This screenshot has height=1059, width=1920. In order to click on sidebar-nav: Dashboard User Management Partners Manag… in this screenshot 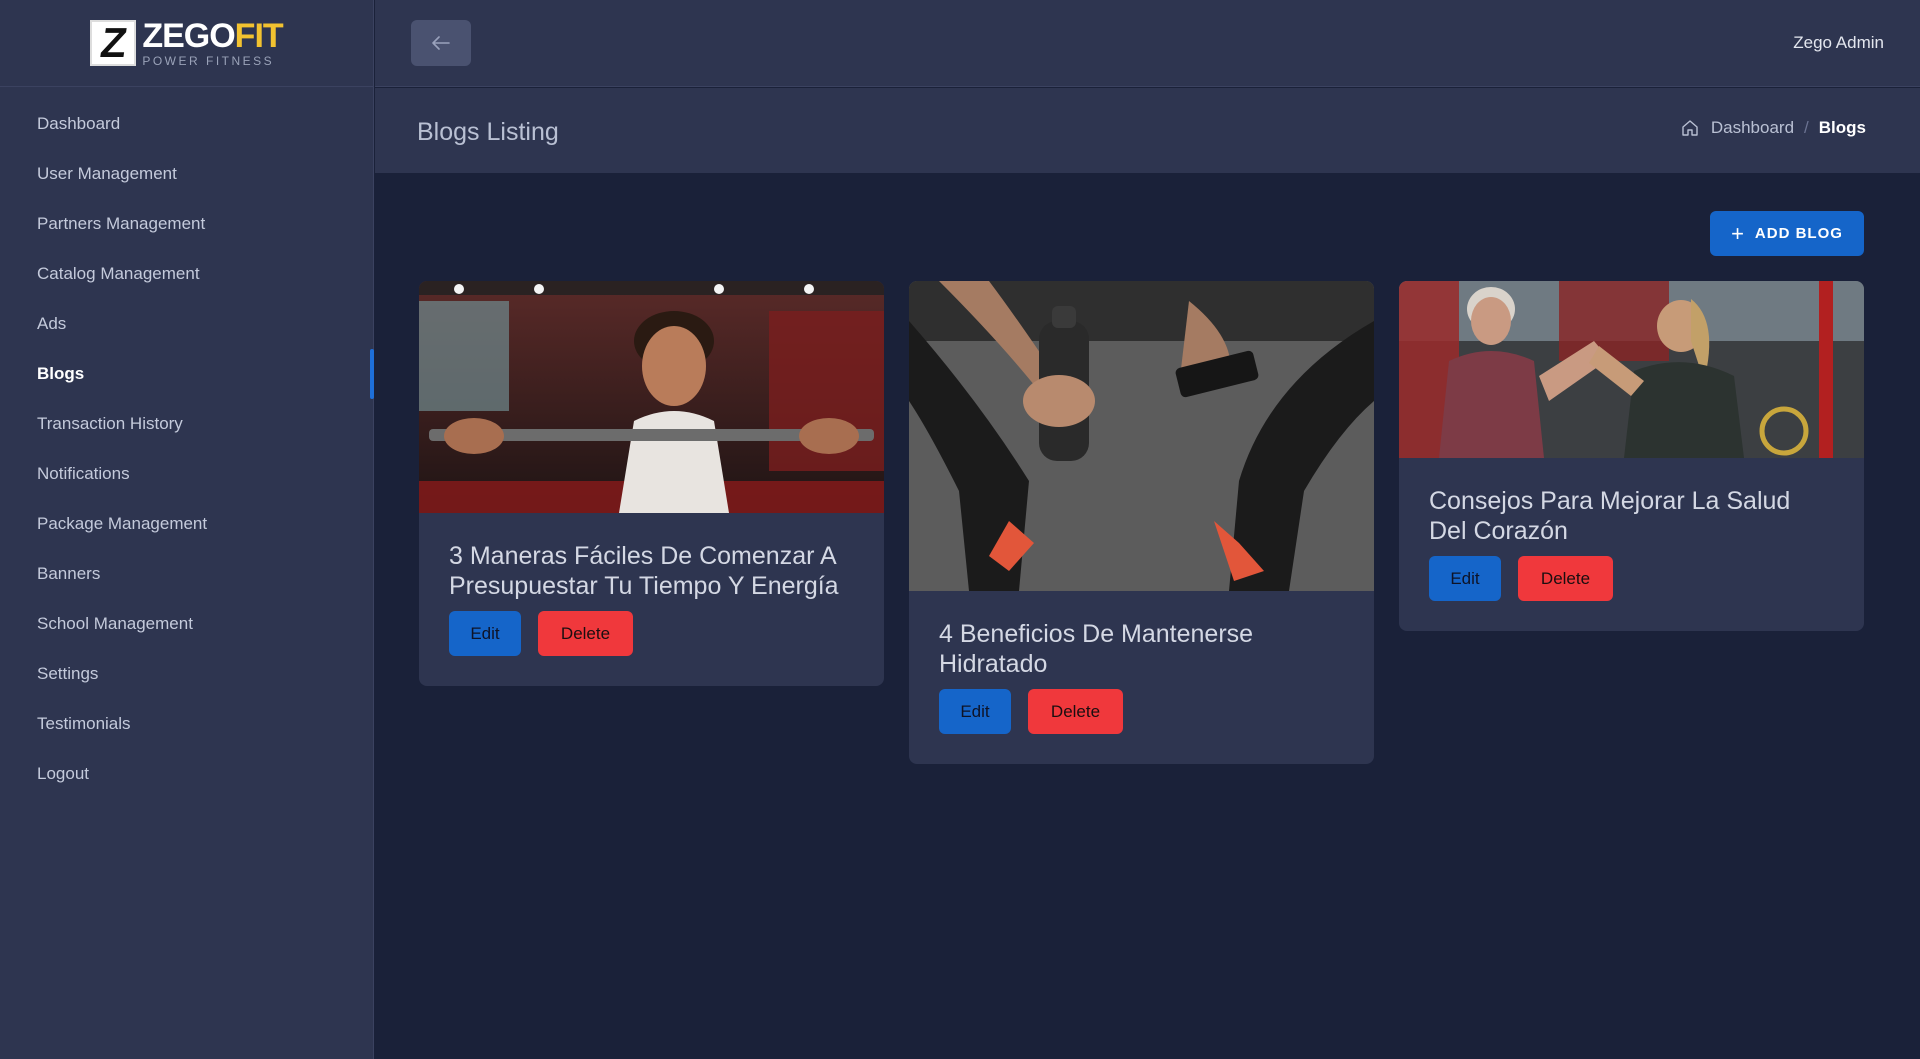, I will do `click(187, 443)`.